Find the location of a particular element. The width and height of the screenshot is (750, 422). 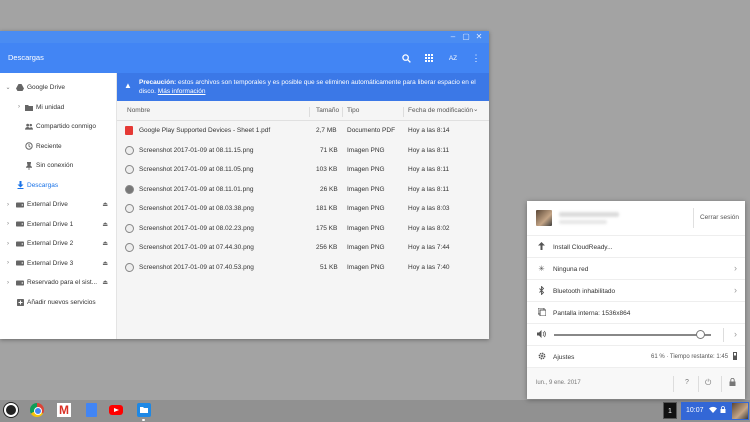

sidebar-item-label: Reciente is located at coordinates (49, 146).